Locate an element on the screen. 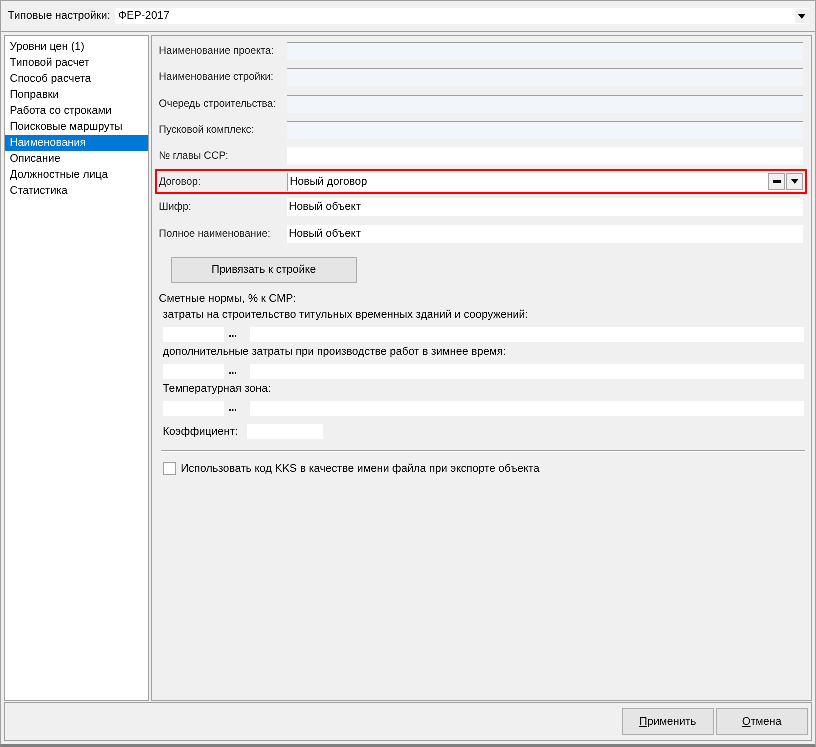 This screenshot has width=816, height=747. sidebar-item: Уровни цен (1) is located at coordinates (76, 47).